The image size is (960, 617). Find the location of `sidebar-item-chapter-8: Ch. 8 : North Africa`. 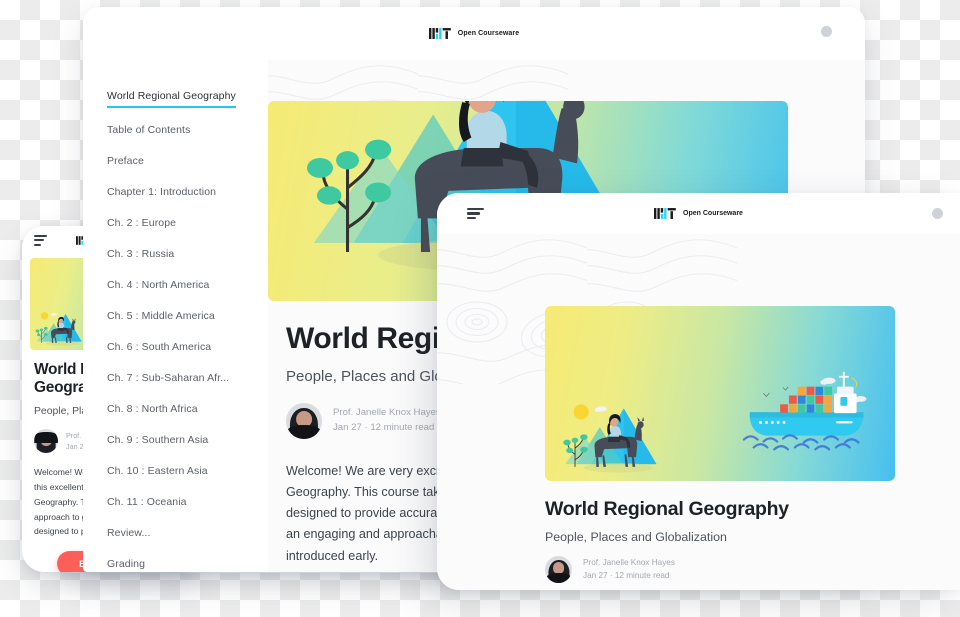

sidebar-item-chapter-8: Ch. 8 : North Africa is located at coordinates (187, 409).